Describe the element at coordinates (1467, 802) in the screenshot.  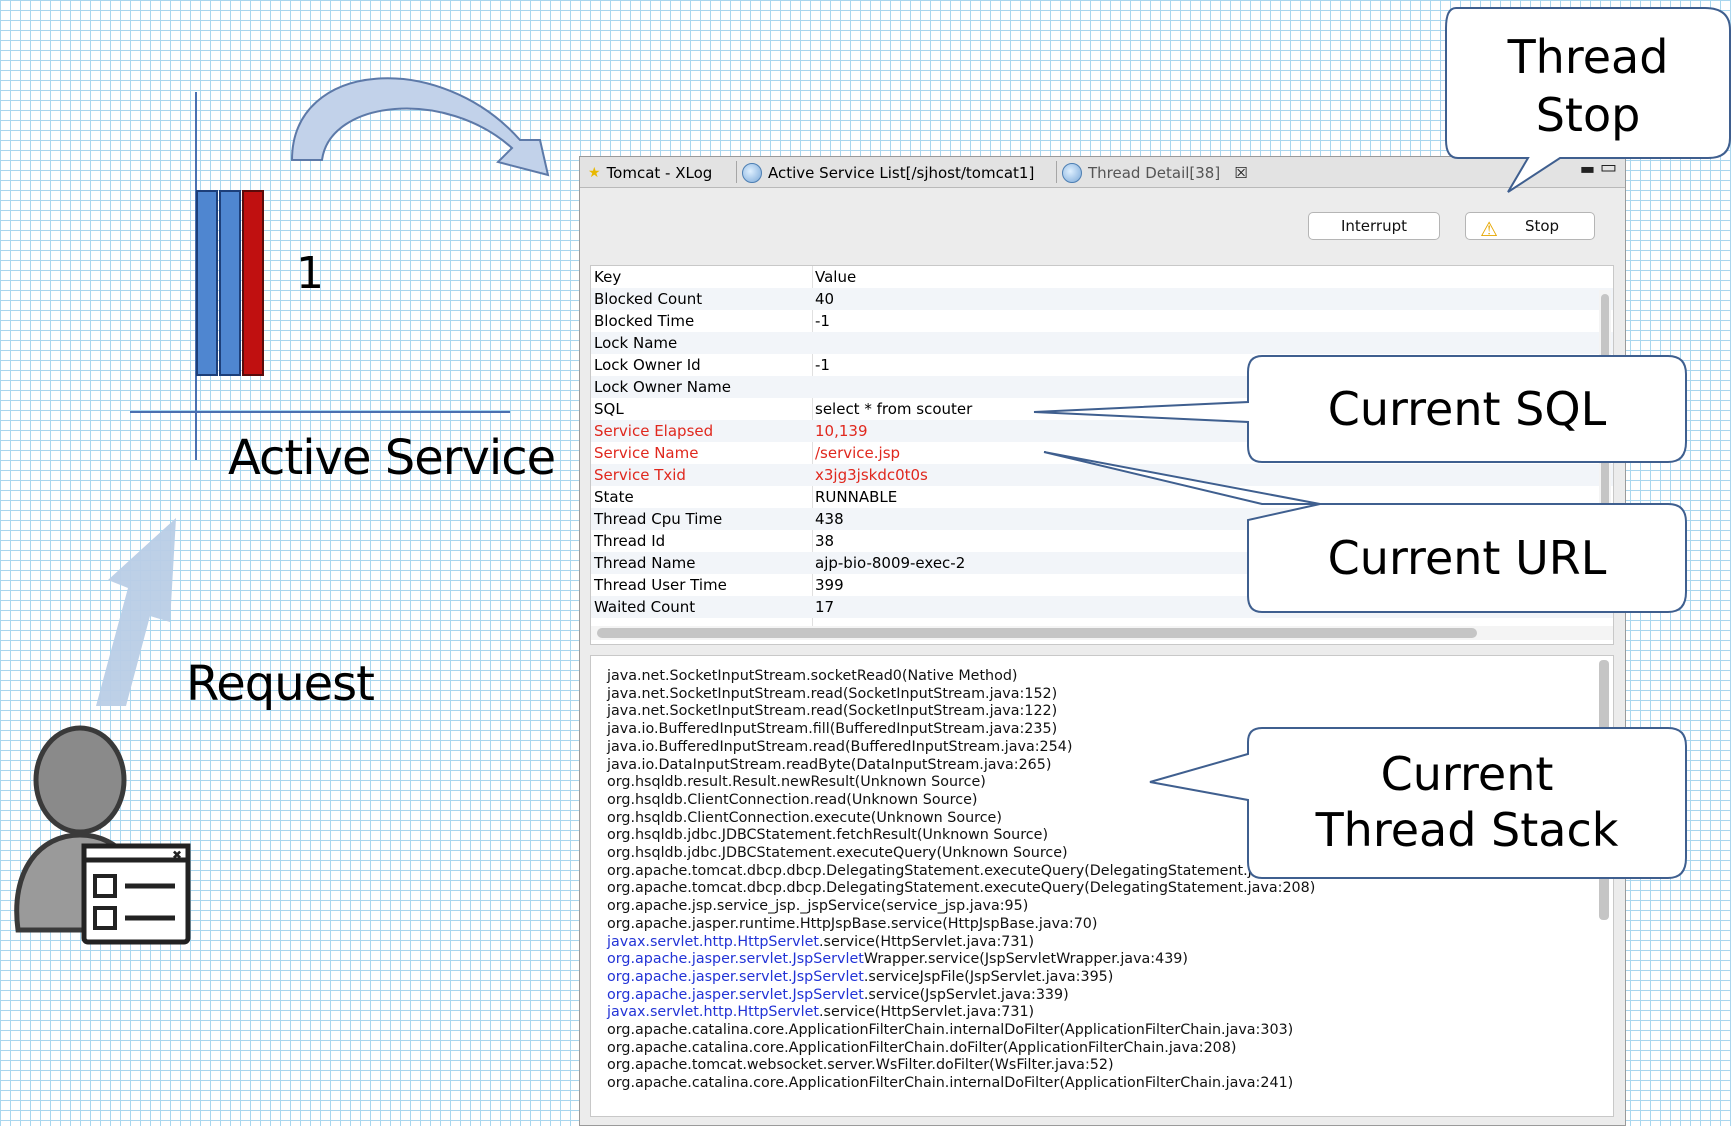
I see `callout-current-thread-stack-text: Current Thread Stack` at that location.